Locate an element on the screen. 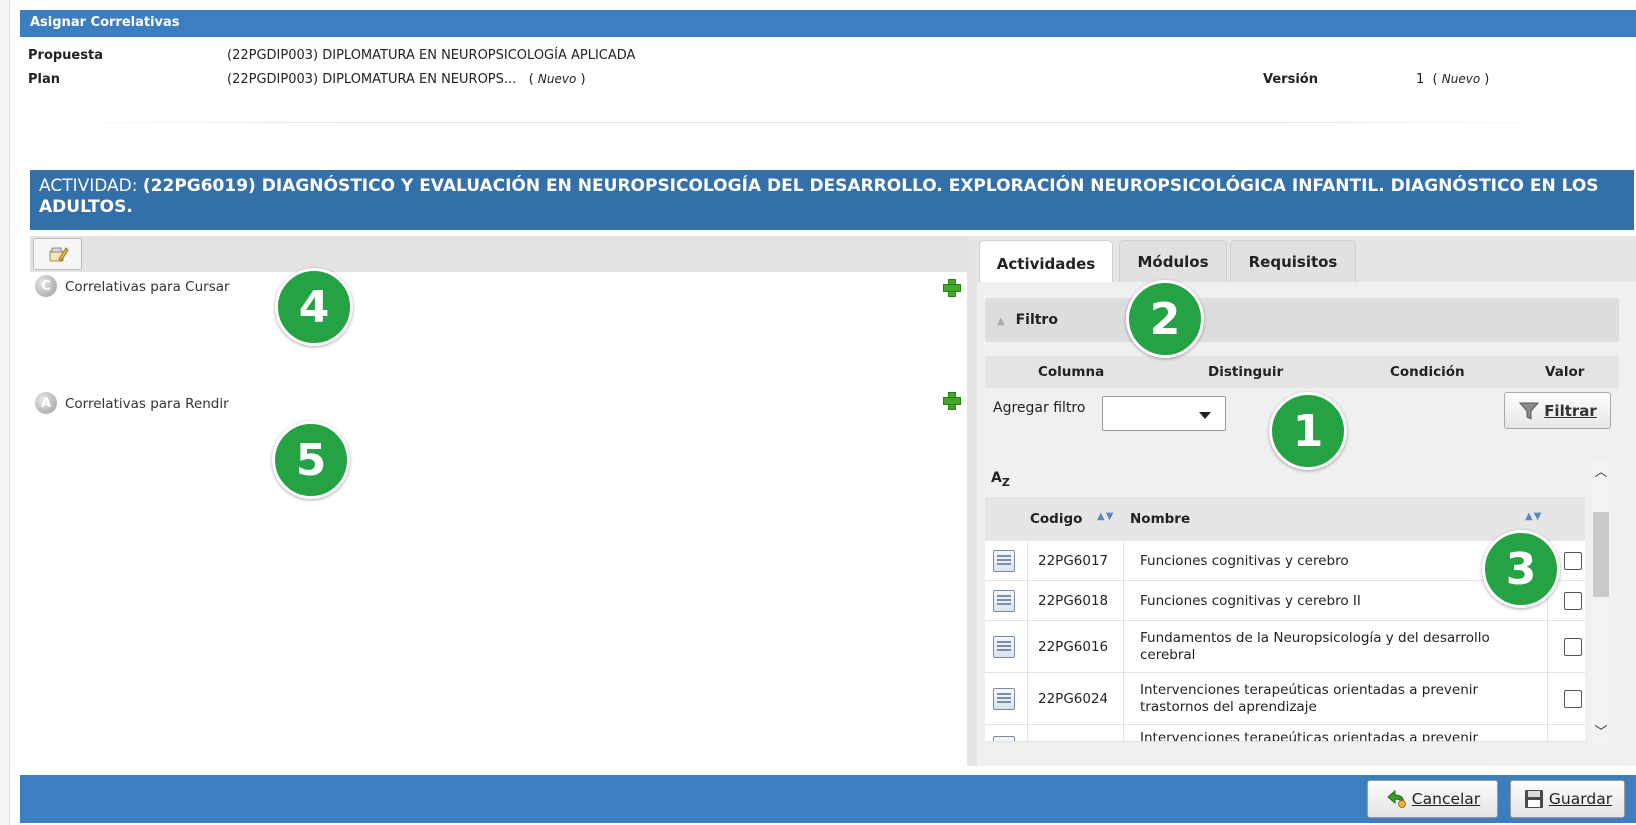  scroll-down-icon: ﹀ is located at coordinates (1601, 730).